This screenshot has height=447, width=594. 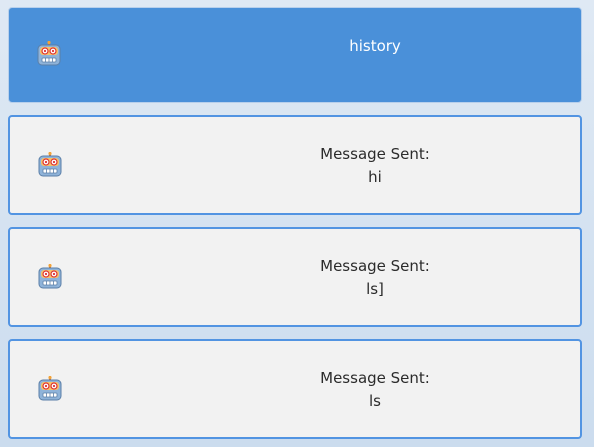 I want to click on message-content: Message Sent: ls], so click(x=375, y=278).